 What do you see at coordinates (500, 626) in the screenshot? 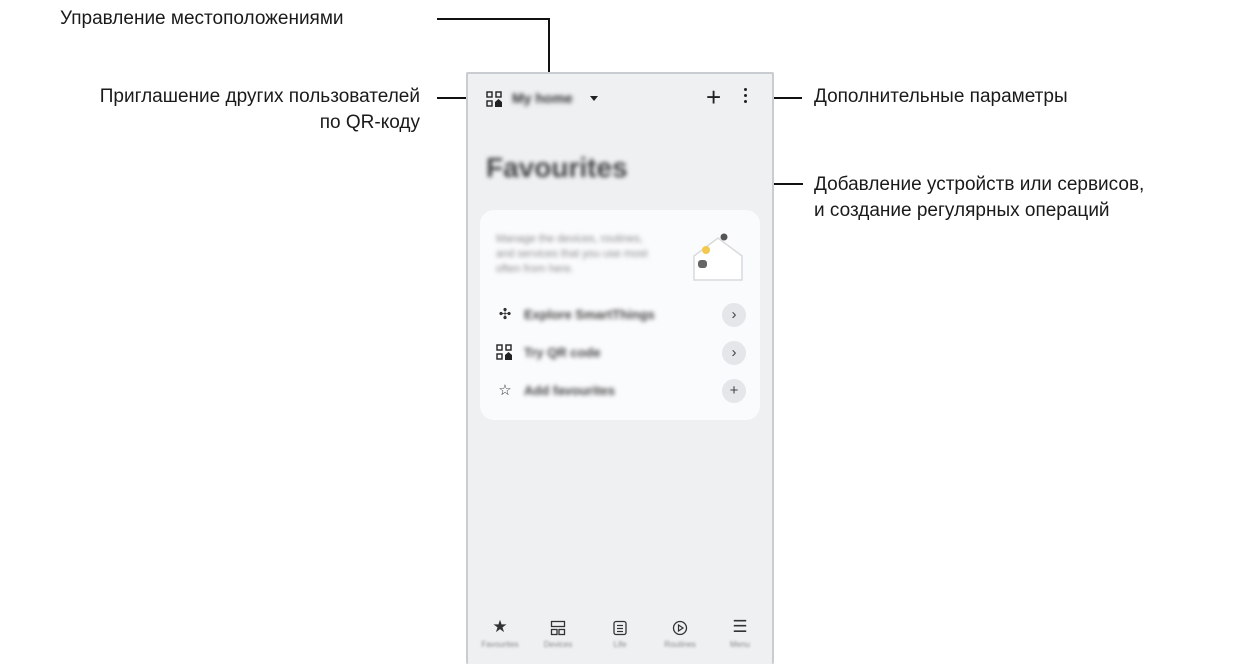
I see `star-icon: ★` at bounding box center [500, 626].